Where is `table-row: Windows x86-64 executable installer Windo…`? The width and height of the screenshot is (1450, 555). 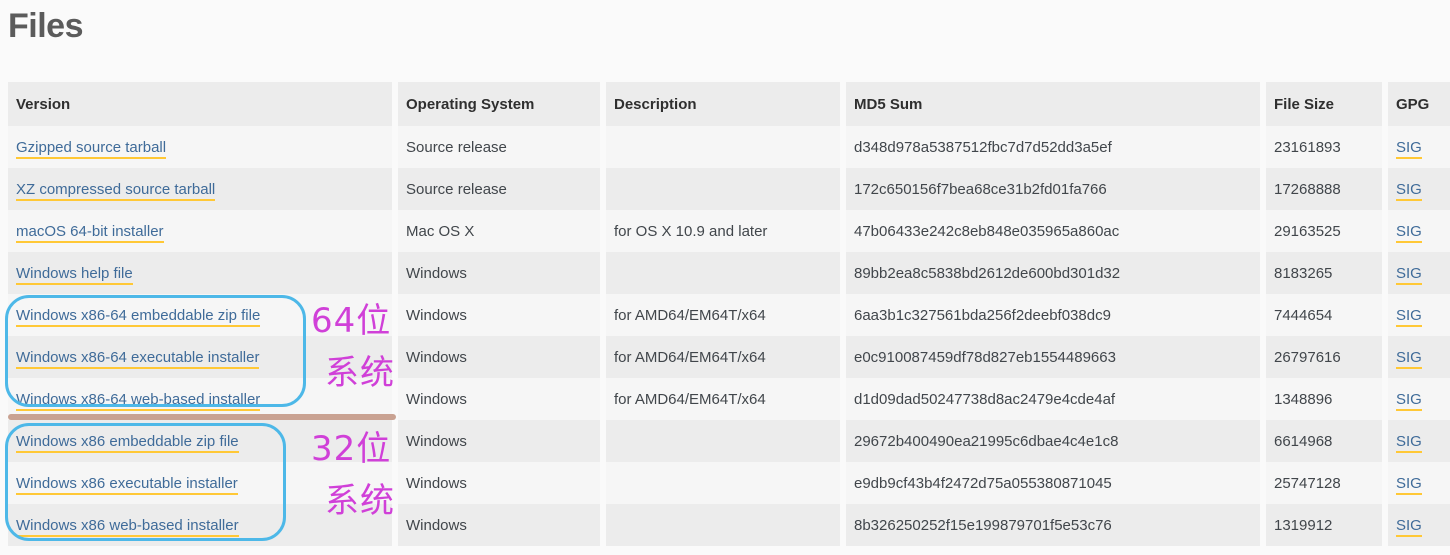 table-row: Windows x86-64 executable installer Windo… is located at coordinates (729, 357).